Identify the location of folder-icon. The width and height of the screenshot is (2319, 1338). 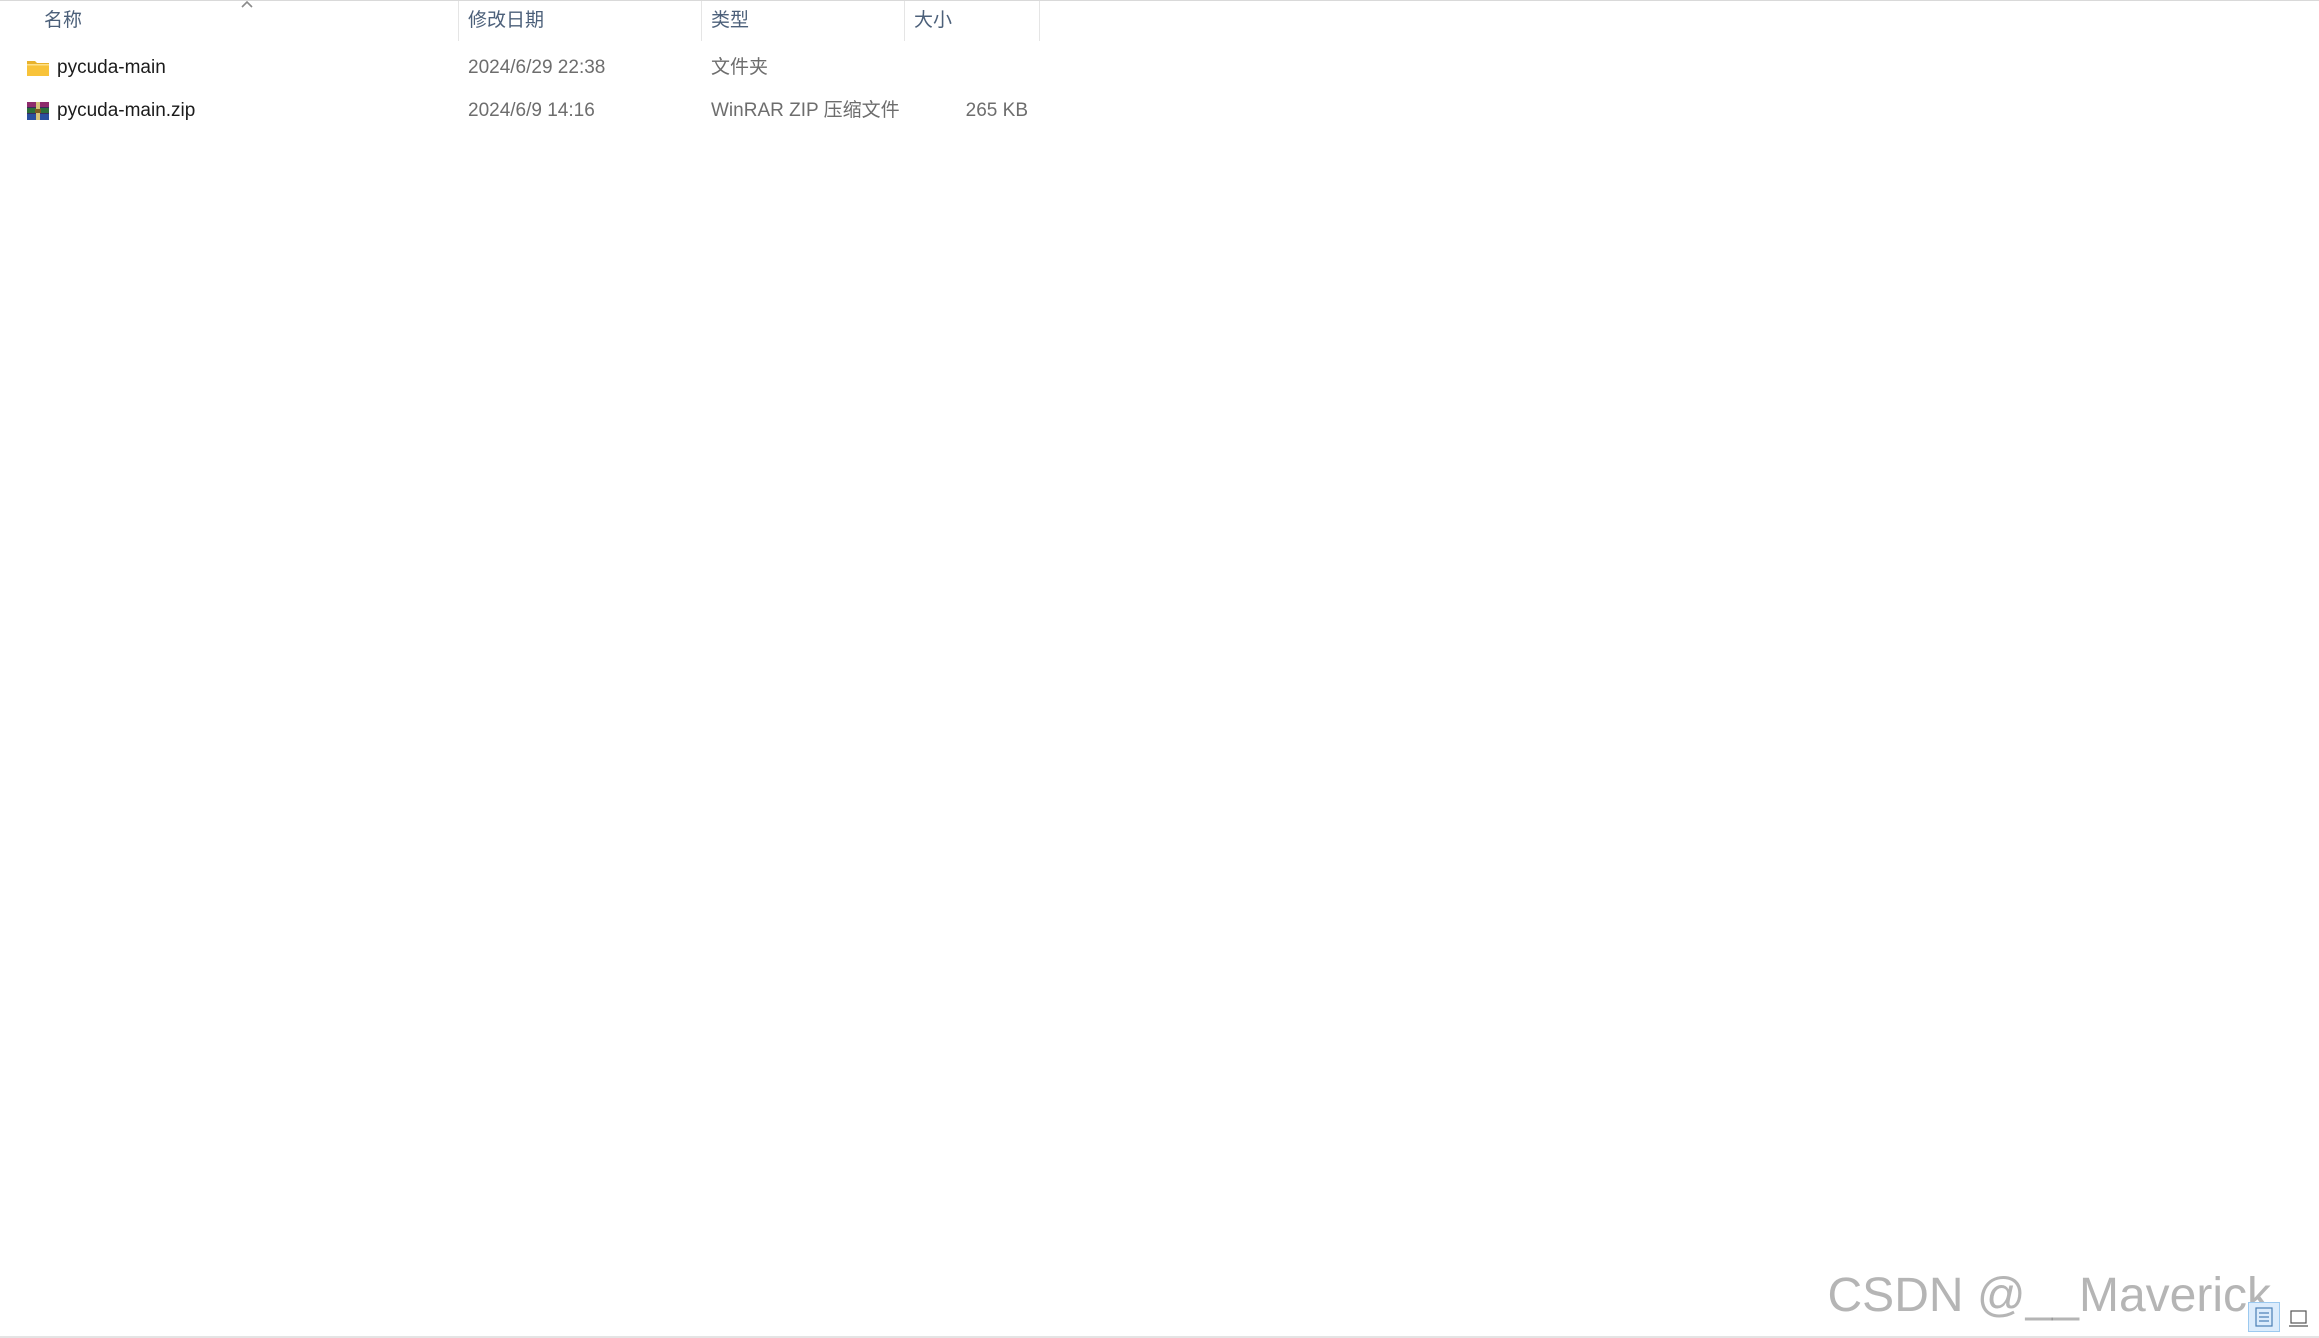
(38, 68).